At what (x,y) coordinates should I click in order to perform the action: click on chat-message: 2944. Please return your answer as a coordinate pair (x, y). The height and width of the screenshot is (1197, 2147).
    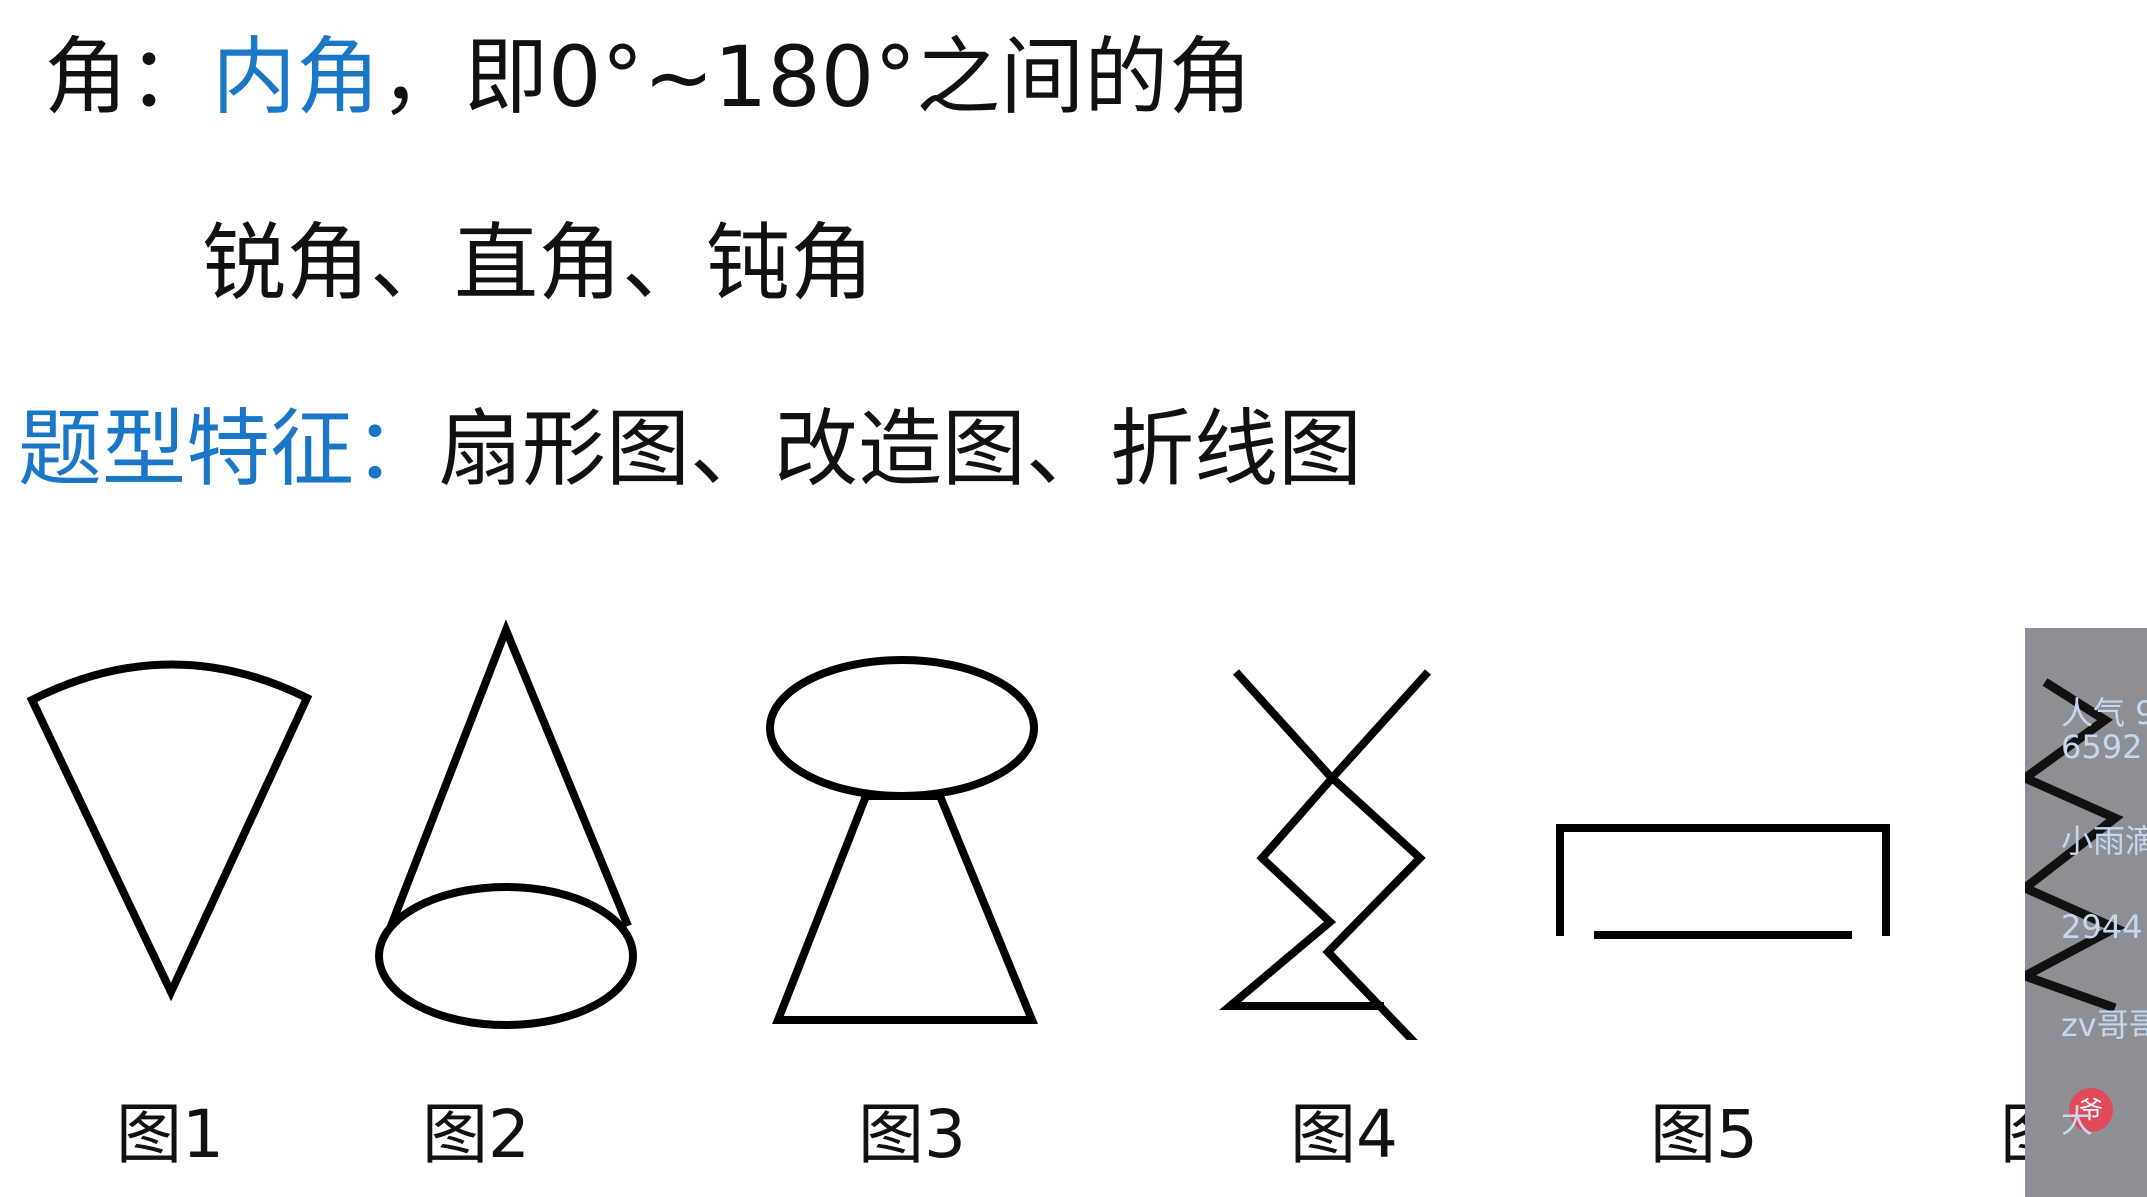
    Looking at the image, I should click on (2102, 927).